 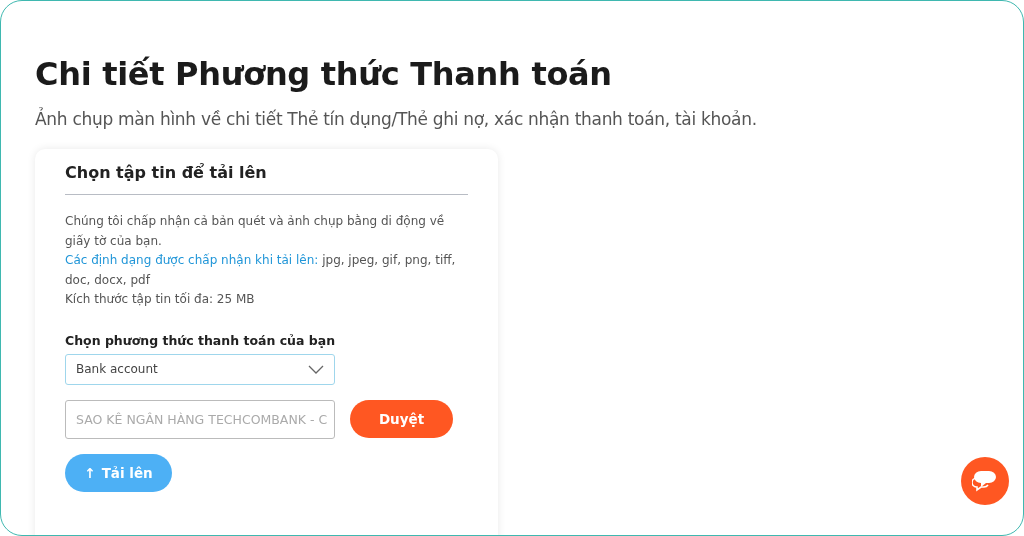 What do you see at coordinates (323, 74) in the screenshot?
I see `page-title: Chi tiết Phương thức Thanh toán` at bounding box center [323, 74].